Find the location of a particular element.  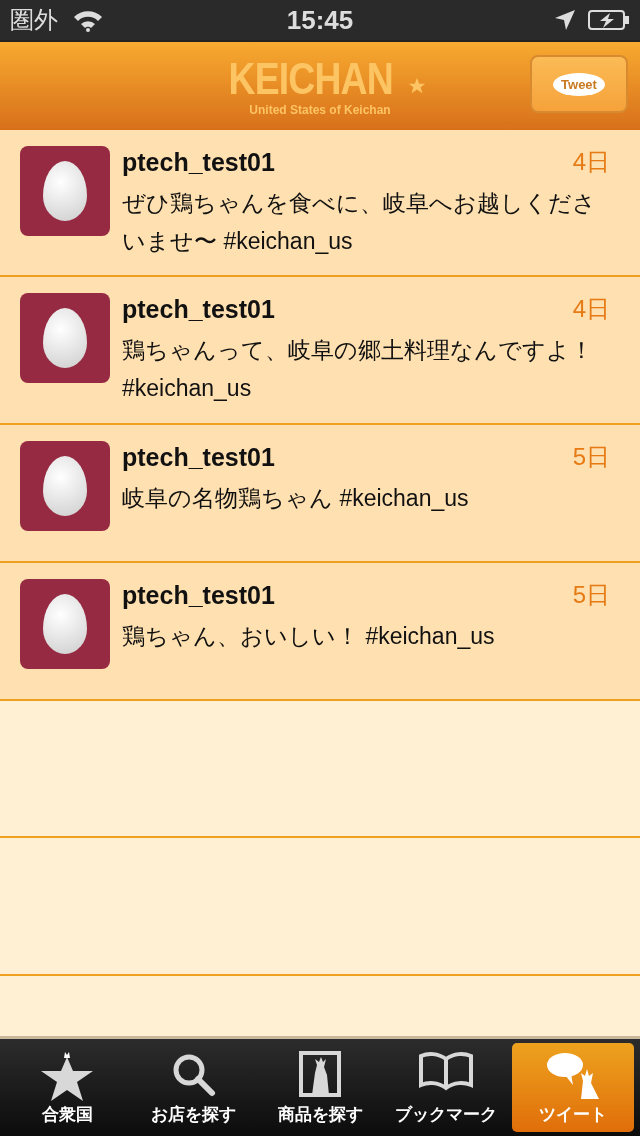

tweet-text: 鶏ちゃんって、岐阜の郷土料理なんですよ！ #keichan_us is located at coordinates (358, 369).